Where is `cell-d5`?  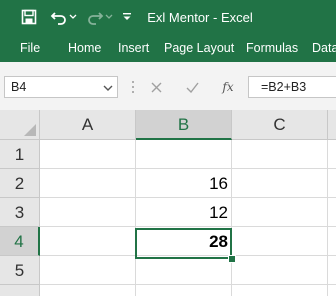 cell-d5 is located at coordinates (332, 270).